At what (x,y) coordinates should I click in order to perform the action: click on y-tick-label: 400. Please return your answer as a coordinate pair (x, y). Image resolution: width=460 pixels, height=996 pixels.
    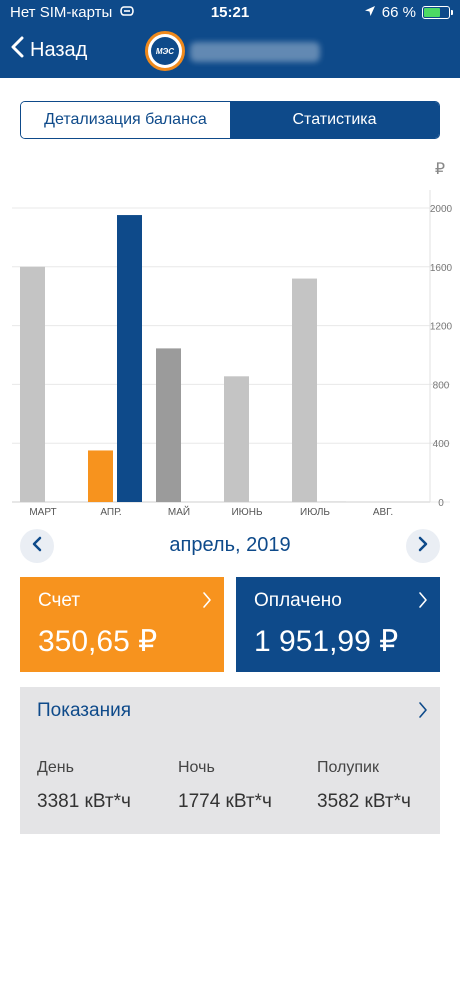
    Looking at the image, I should click on (441, 444).